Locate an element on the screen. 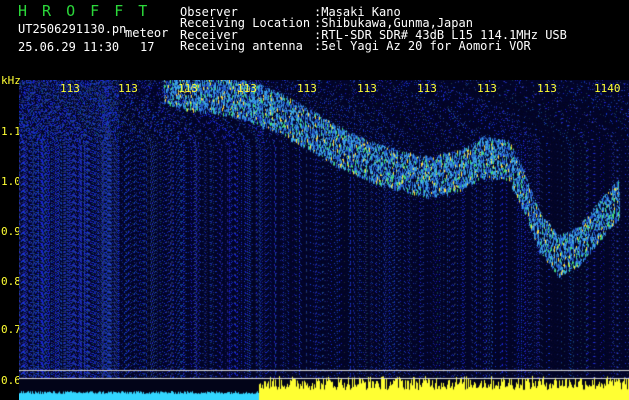  y-axis-unit: kHz is located at coordinates (11, 80).